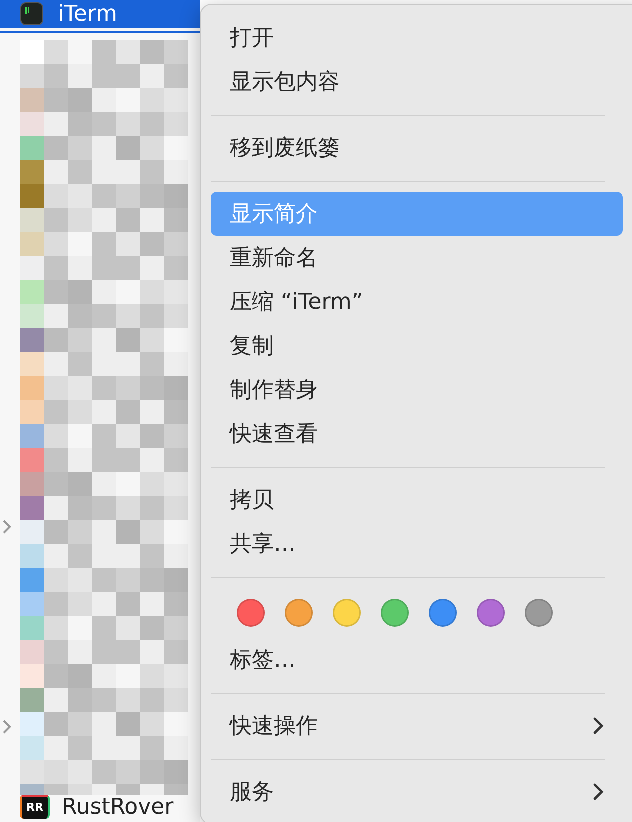  What do you see at coordinates (35, 807) in the screenshot?
I see `app-icon: RR` at bounding box center [35, 807].